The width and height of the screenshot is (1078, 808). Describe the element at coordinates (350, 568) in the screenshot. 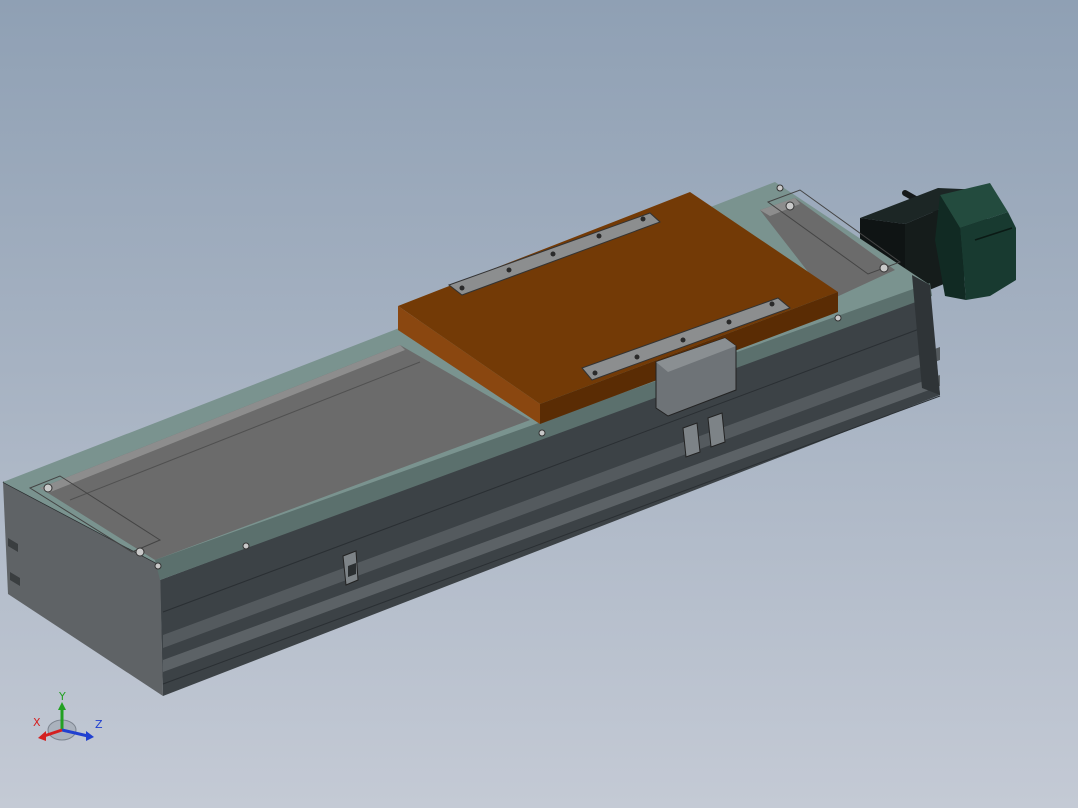

I see `limit-sensor-left` at that location.